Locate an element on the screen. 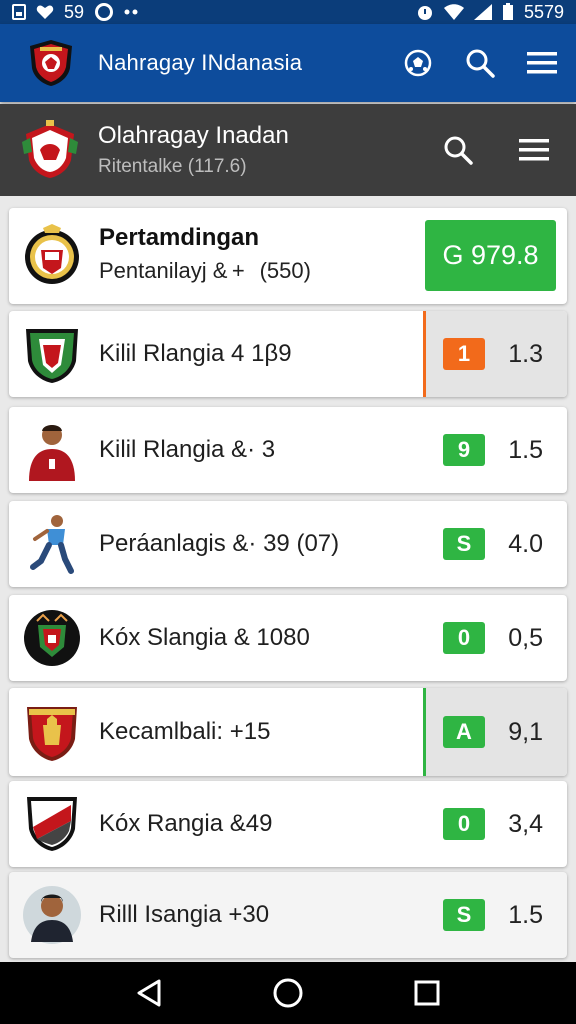  match-row: Rilll Isangia +30 S 1.5 is located at coordinates (288, 915).